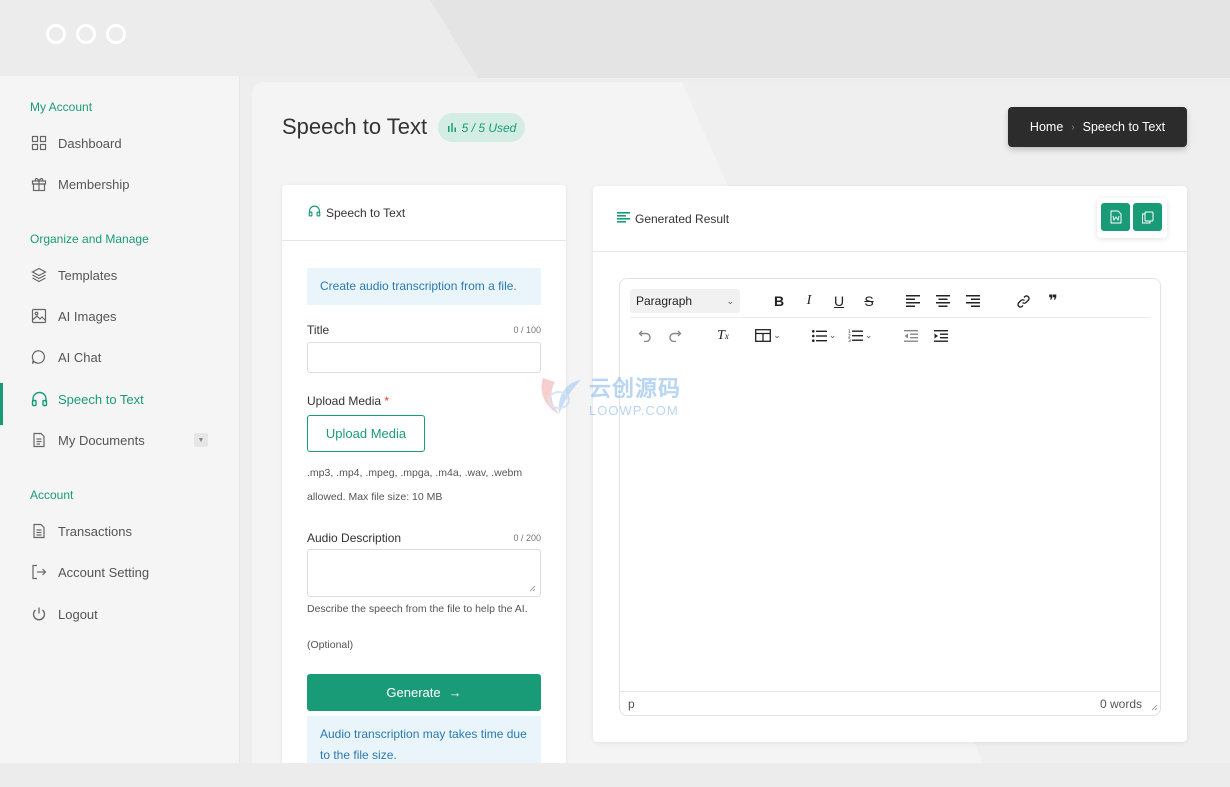 The width and height of the screenshot is (1230, 787). I want to click on result-title: Generated Result, so click(682, 218).